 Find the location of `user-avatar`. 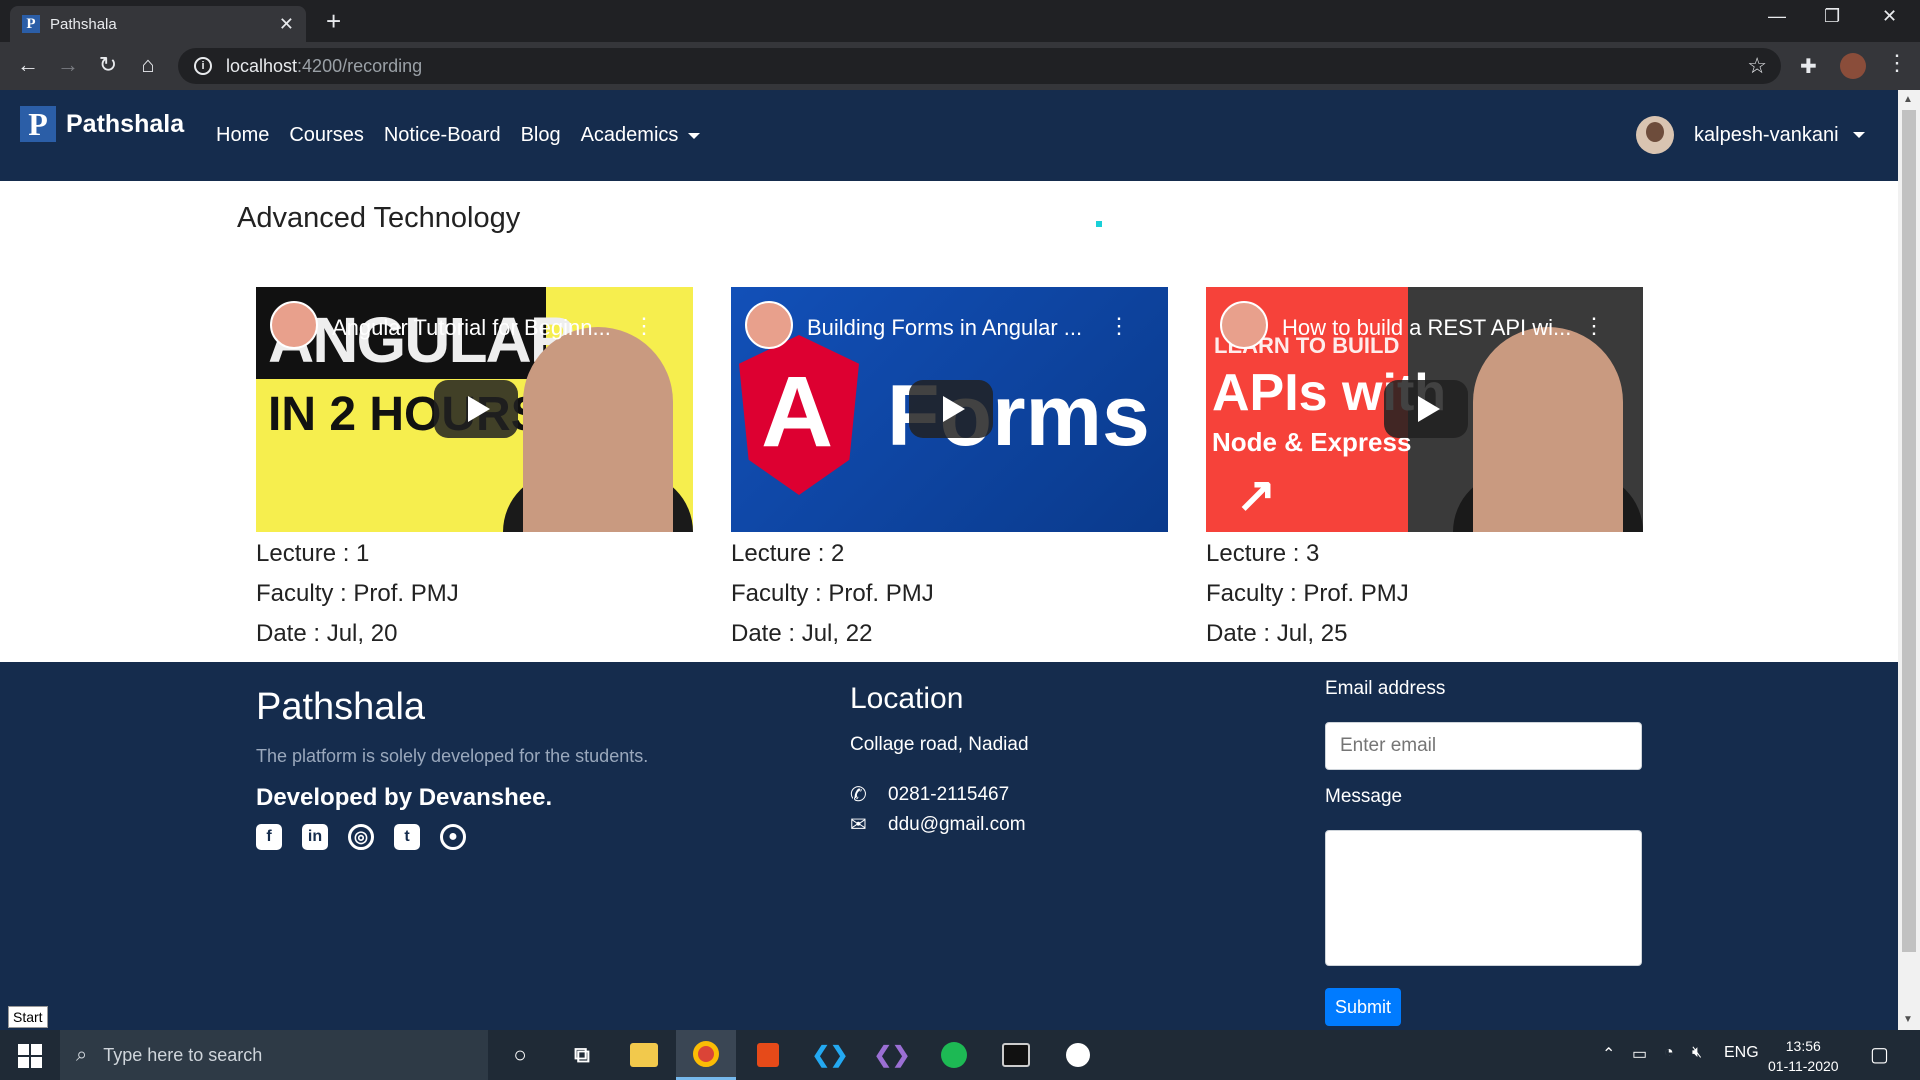

user-avatar is located at coordinates (1655, 135).